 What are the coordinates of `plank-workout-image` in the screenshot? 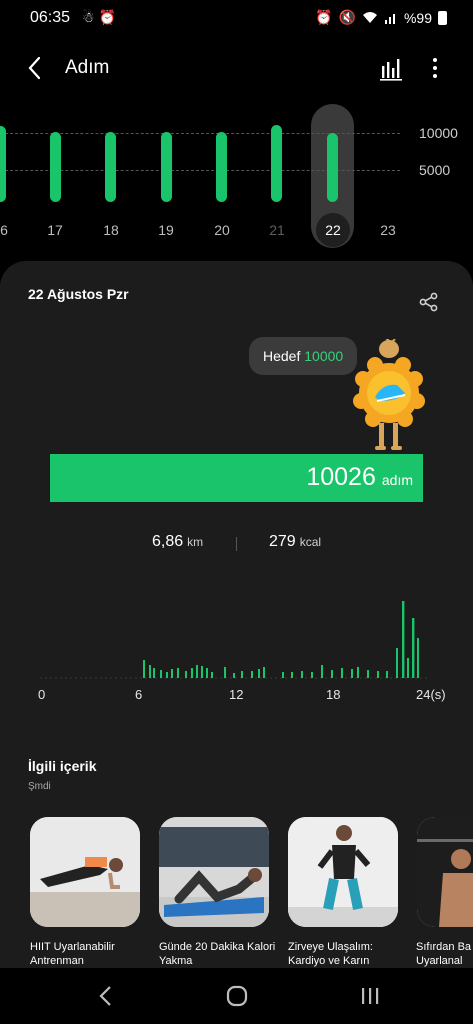 It's located at (85, 872).